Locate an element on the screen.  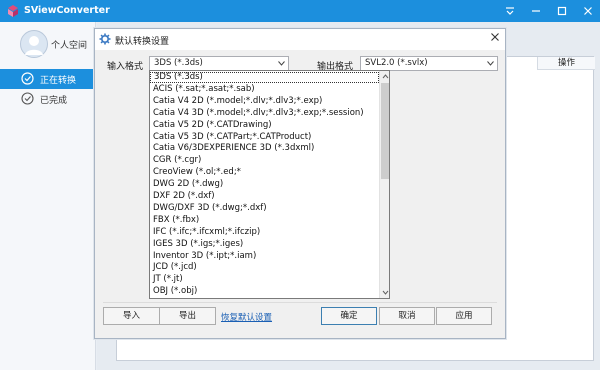
minimize-icon is located at coordinates (536, 11).